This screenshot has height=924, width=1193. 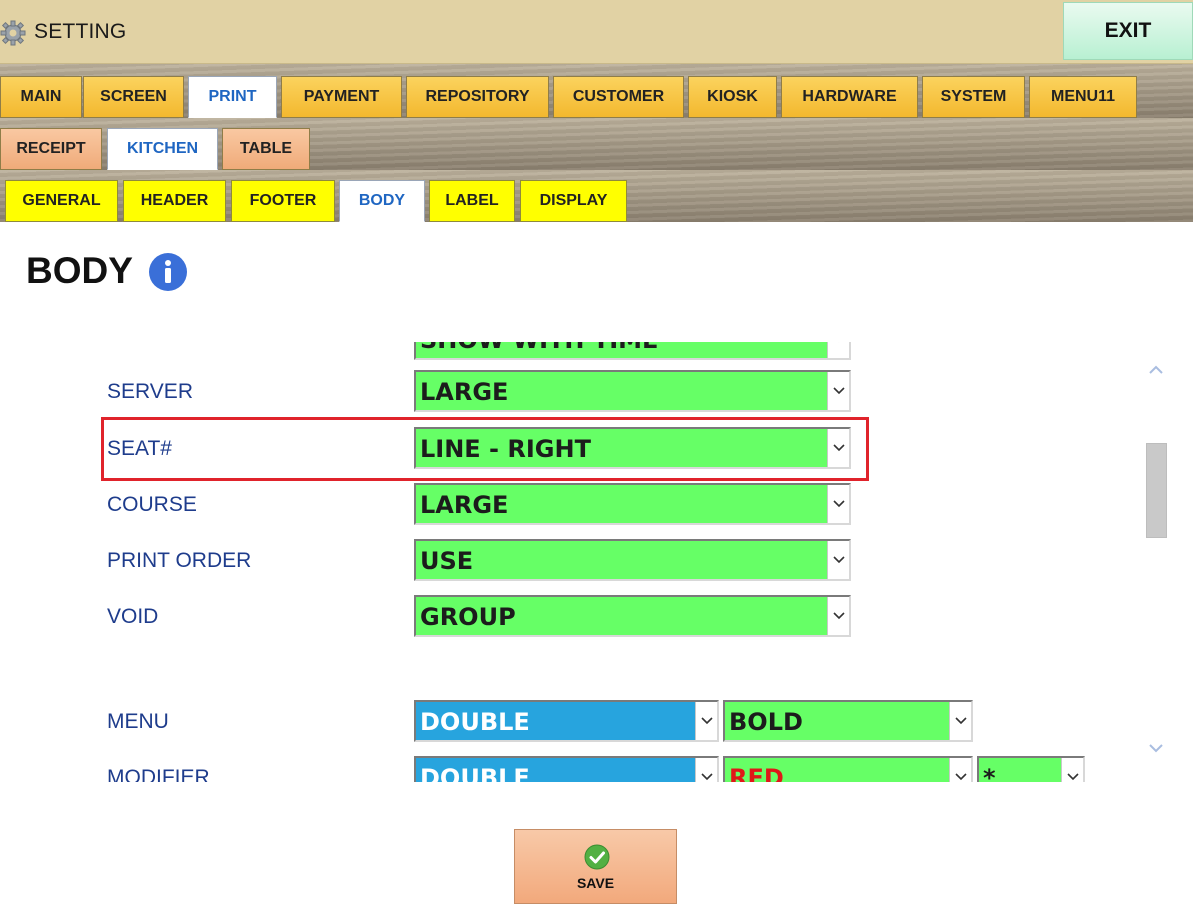 I want to click on menu-style-select: BOLD, so click(x=848, y=721).